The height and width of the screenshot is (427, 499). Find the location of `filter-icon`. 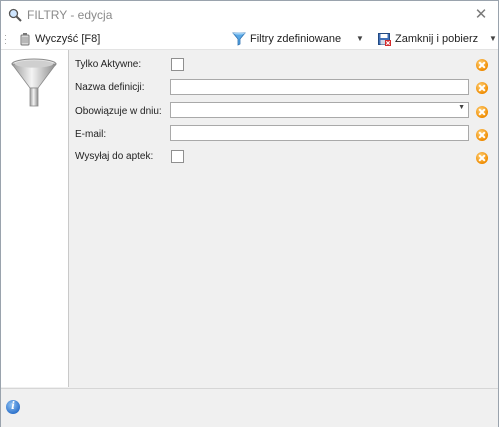

filter-icon is located at coordinates (239, 39).